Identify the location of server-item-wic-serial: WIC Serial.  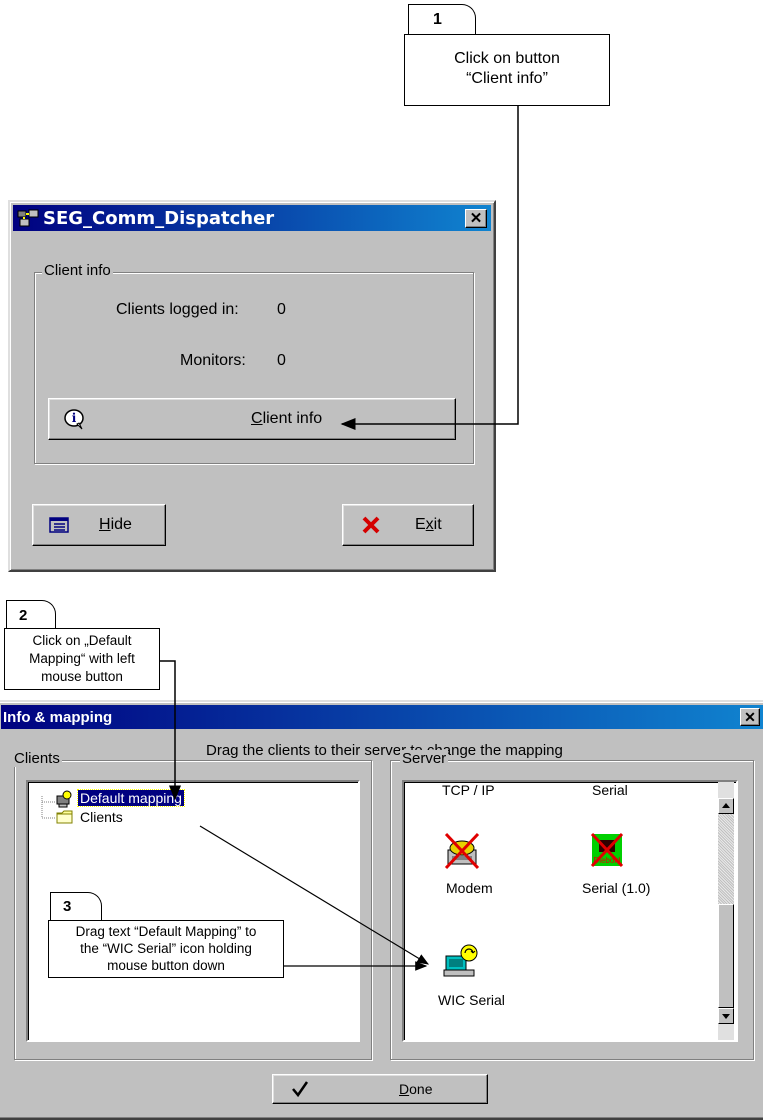
(475, 978).